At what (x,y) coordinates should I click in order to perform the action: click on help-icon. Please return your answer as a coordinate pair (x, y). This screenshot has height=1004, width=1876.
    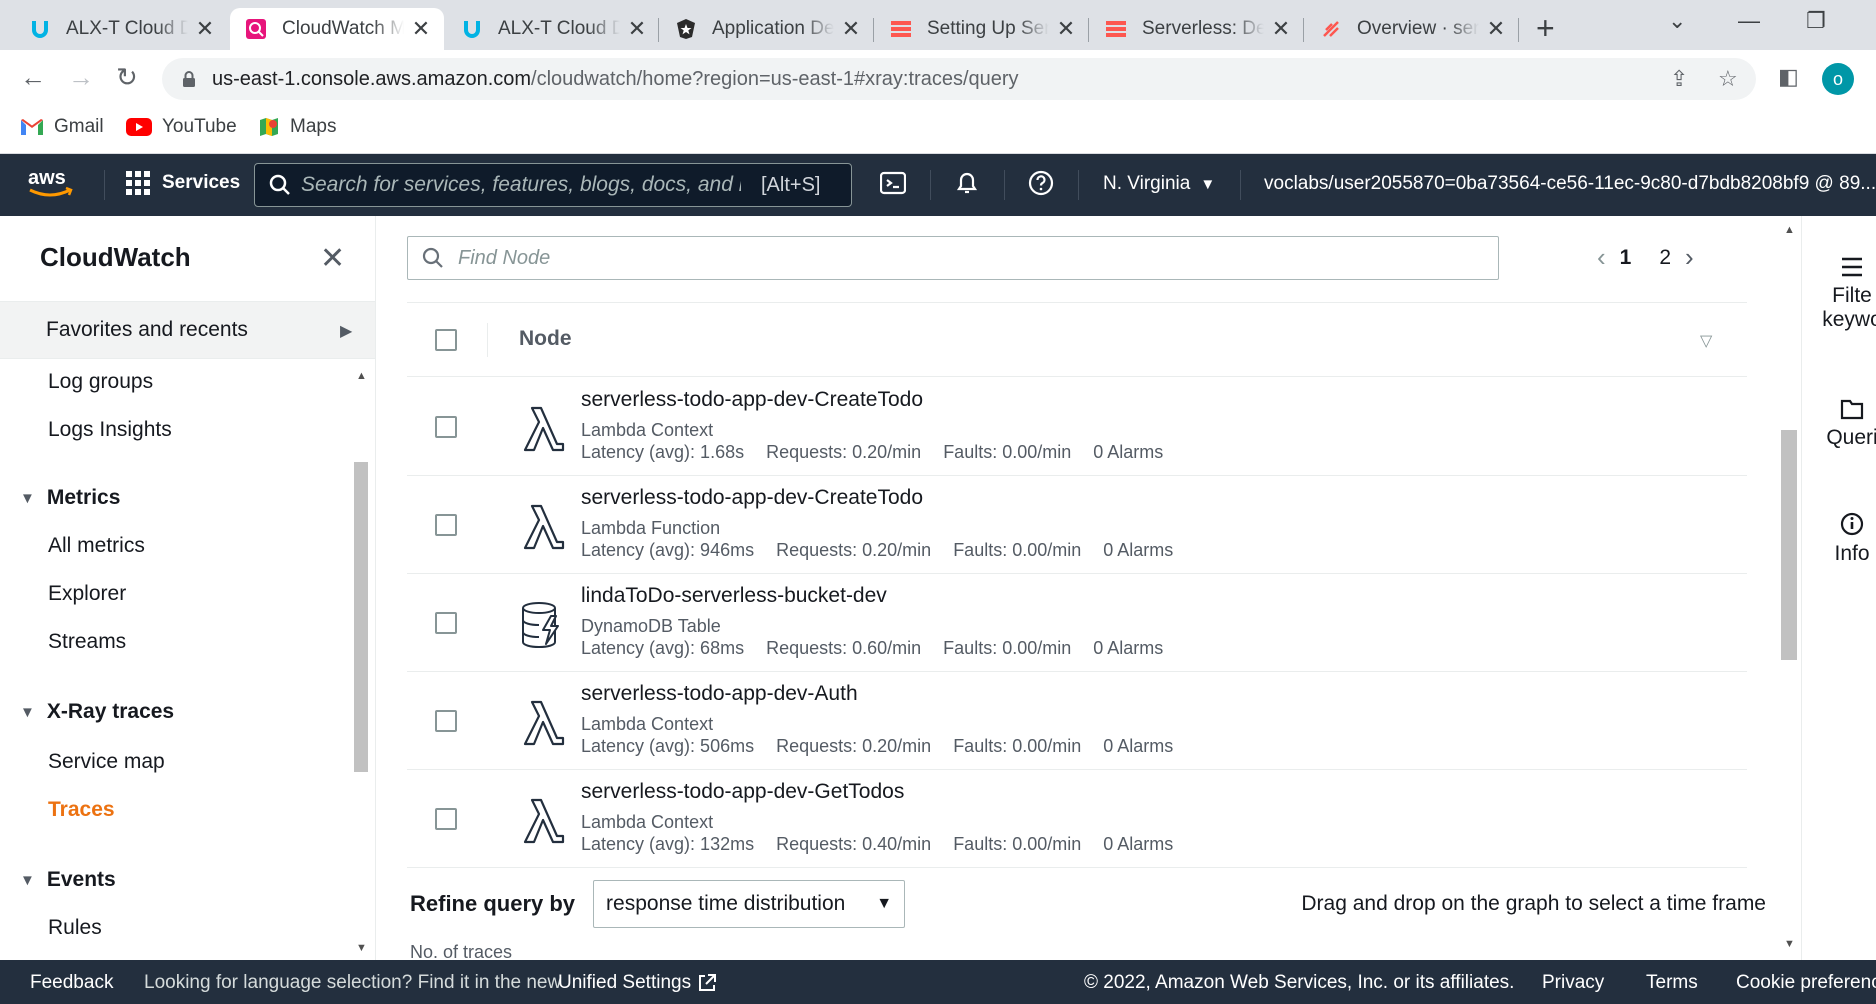
    Looking at the image, I should click on (1041, 183).